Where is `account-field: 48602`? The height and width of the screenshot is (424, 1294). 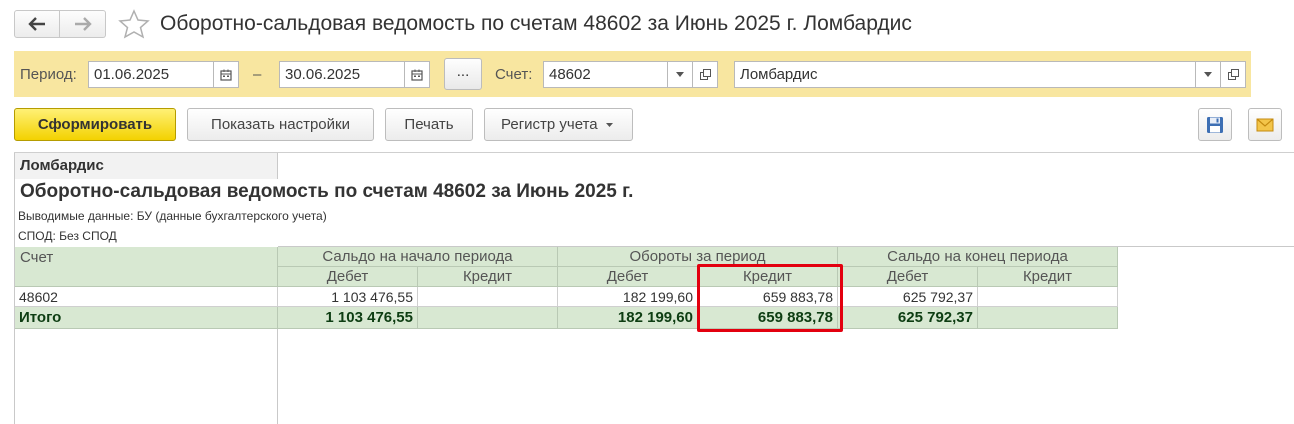 account-field: 48602 is located at coordinates (605, 74).